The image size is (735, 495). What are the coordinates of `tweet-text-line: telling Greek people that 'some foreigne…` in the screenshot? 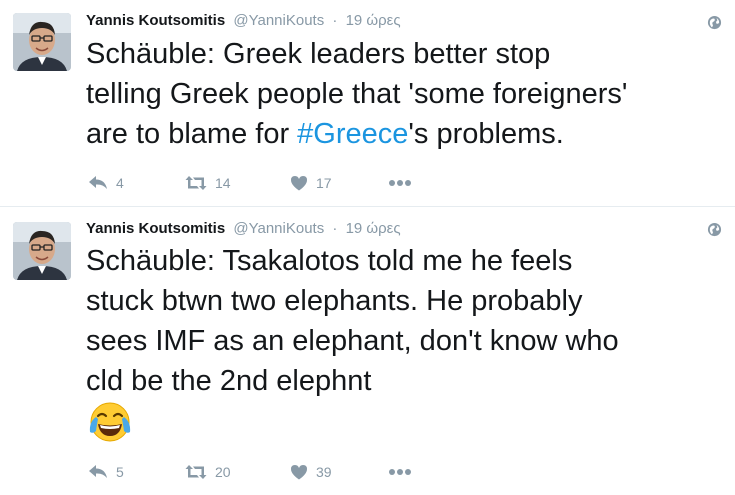 It's located at (357, 94).